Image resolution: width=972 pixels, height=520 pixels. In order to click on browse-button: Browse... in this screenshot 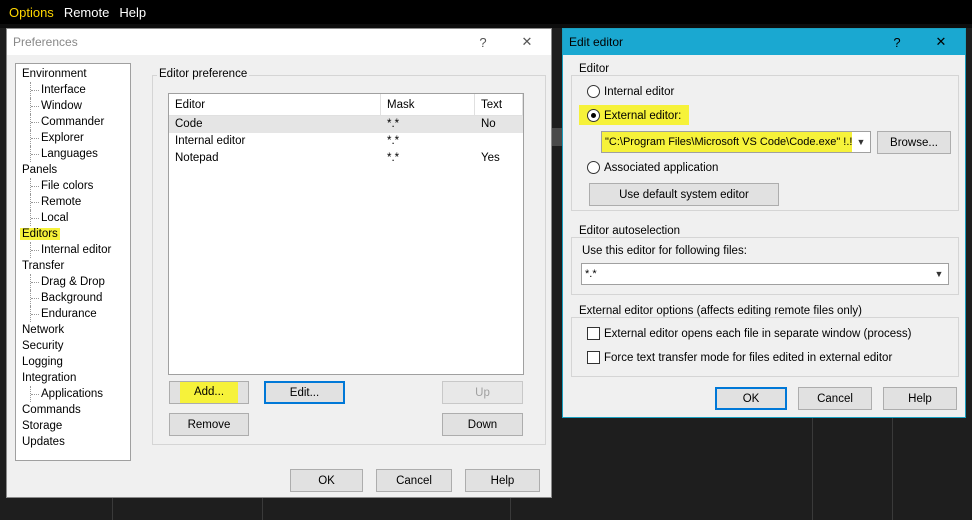, I will do `click(914, 142)`.